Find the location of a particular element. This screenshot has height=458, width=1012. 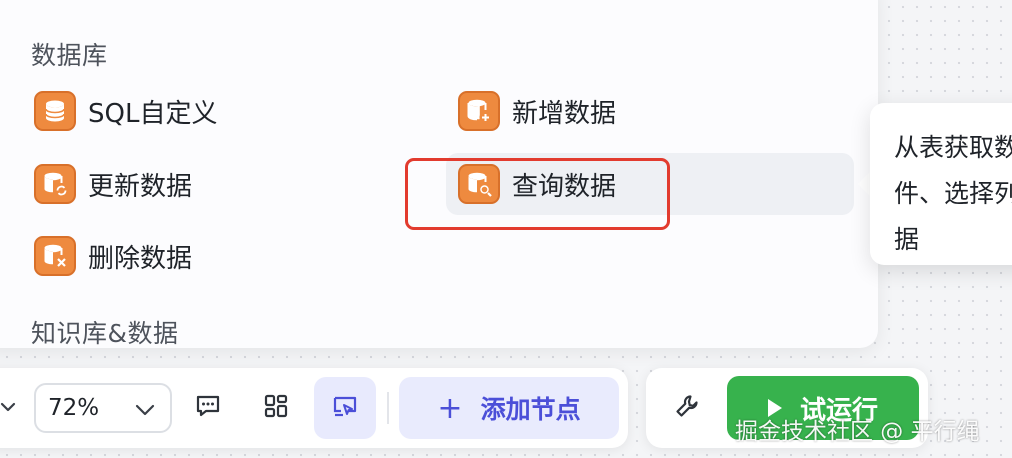

tooltip-line: 据 is located at coordinates (907, 239).